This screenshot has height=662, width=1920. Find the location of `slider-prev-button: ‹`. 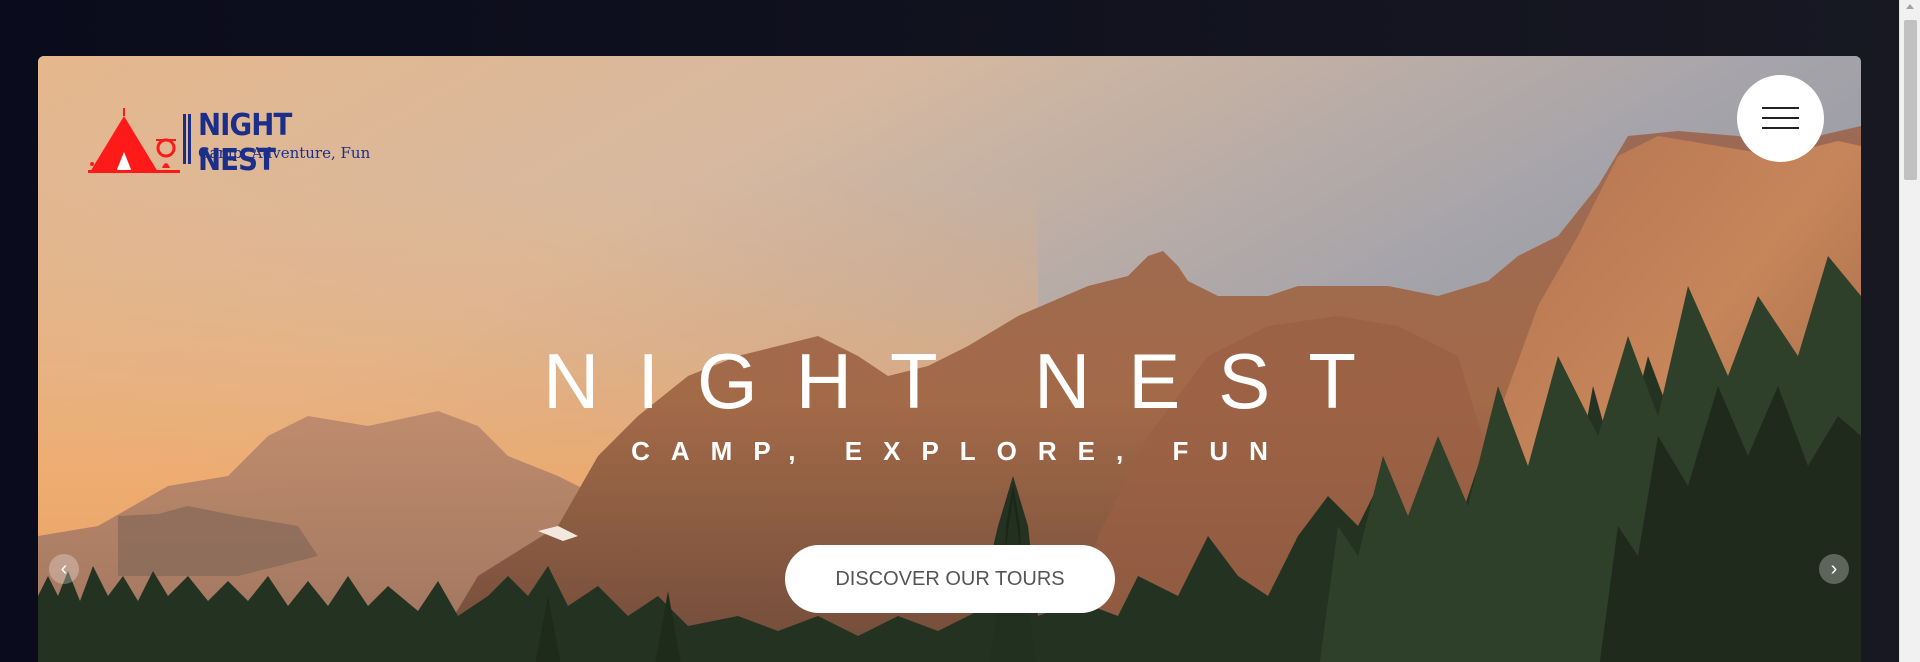

slider-prev-button: ‹ is located at coordinates (64, 569).